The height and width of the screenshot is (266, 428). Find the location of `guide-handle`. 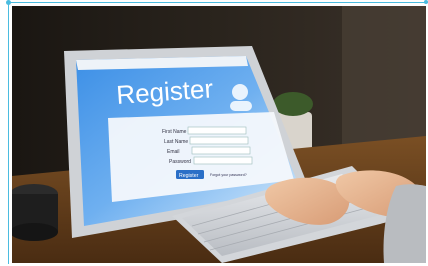

guide-handle is located at coordinates (8, 2).